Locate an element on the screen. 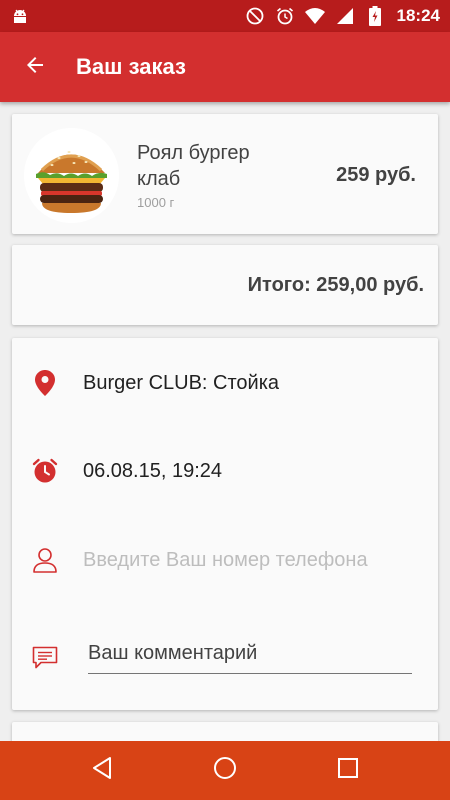  arrow-back-icon is located at coordinates (35, 67).